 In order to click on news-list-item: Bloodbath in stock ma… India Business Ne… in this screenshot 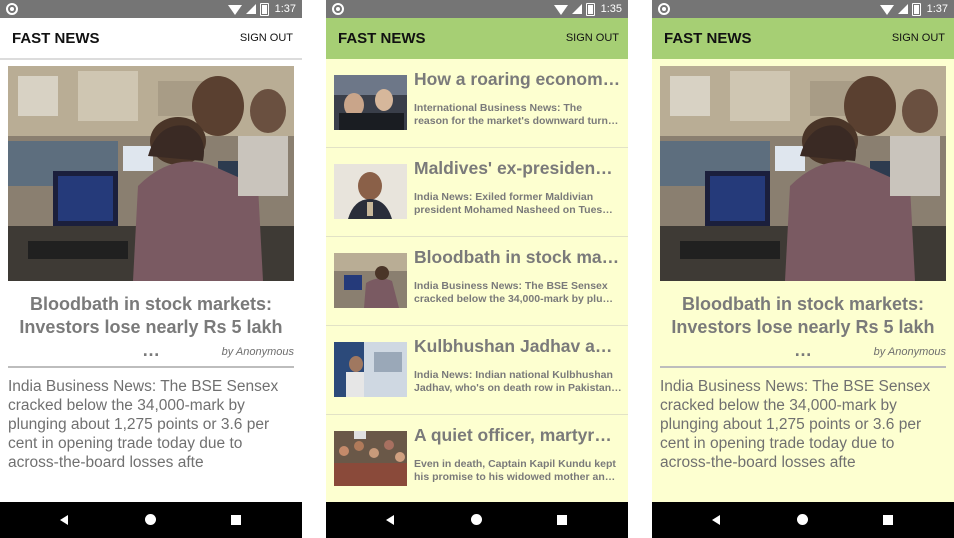, I will do `click(477, 281)`.